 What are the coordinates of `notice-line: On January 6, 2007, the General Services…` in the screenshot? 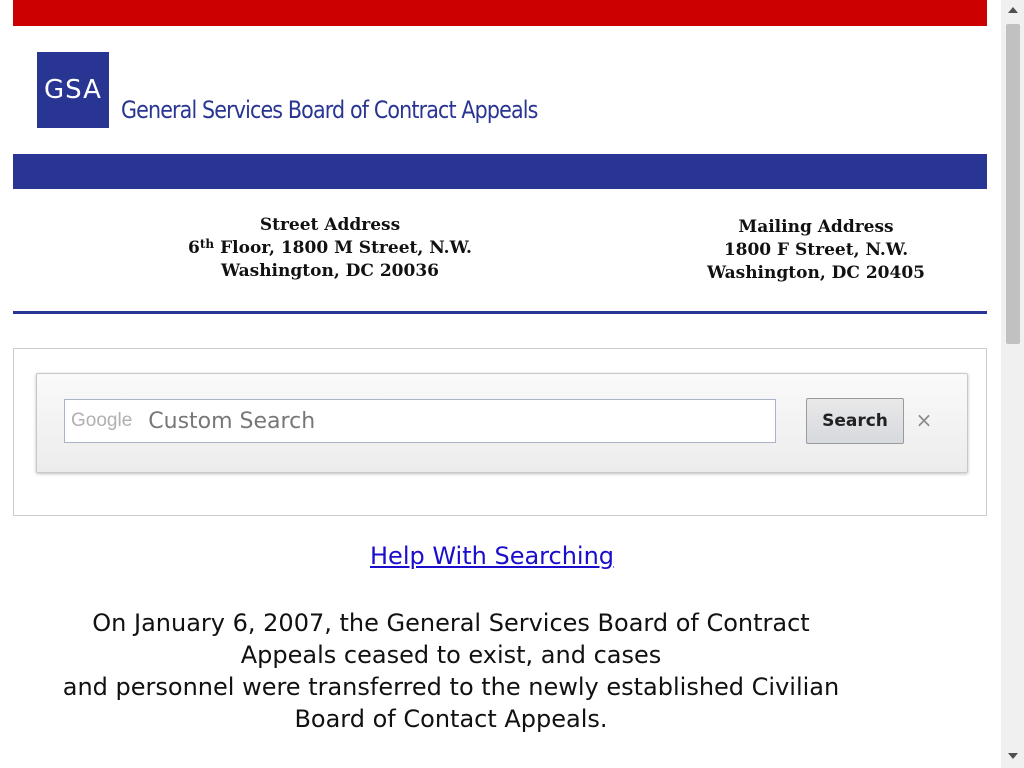 It's located at (451, 623).